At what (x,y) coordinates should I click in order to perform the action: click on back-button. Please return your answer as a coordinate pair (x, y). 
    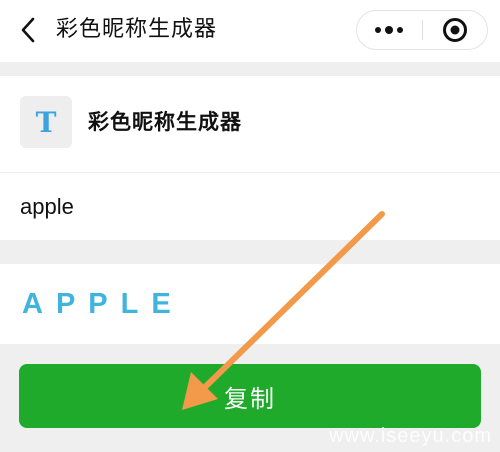
    Looking at the image, I should click on (28, 30).